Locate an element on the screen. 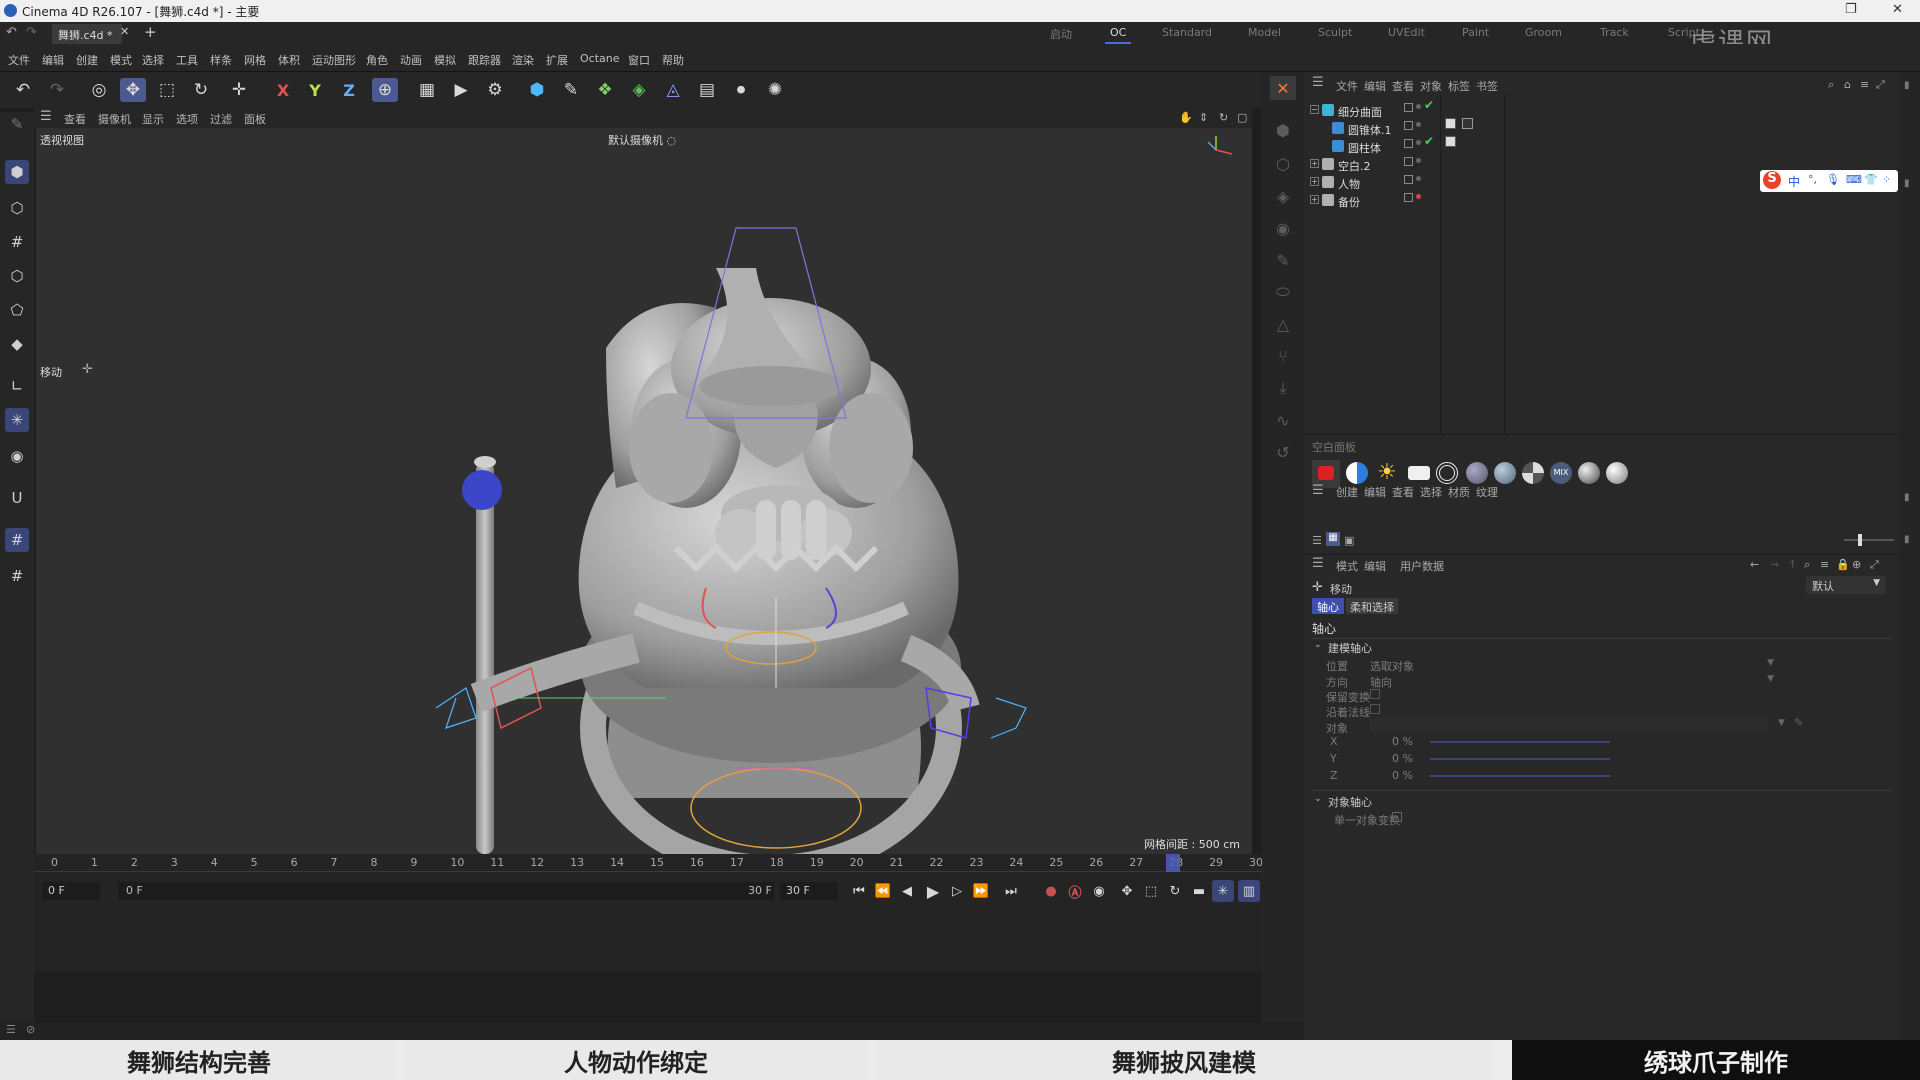 The height and width of the screenshot is (1080, 1920). new-tab-button: + is located at coordinates (150, 32).